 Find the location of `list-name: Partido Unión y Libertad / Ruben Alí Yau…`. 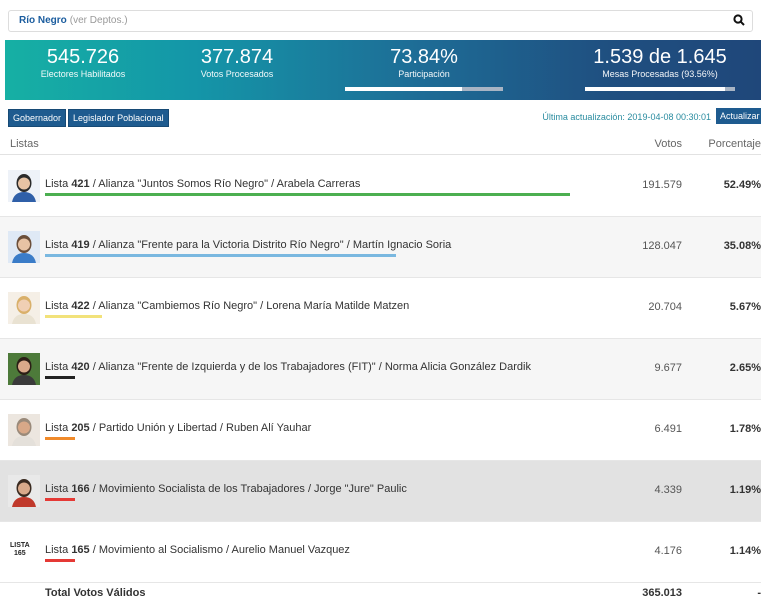

list-name: Partido Unión y Libertad / Ruben Alí Yau… is located at coordinates (205, 428).